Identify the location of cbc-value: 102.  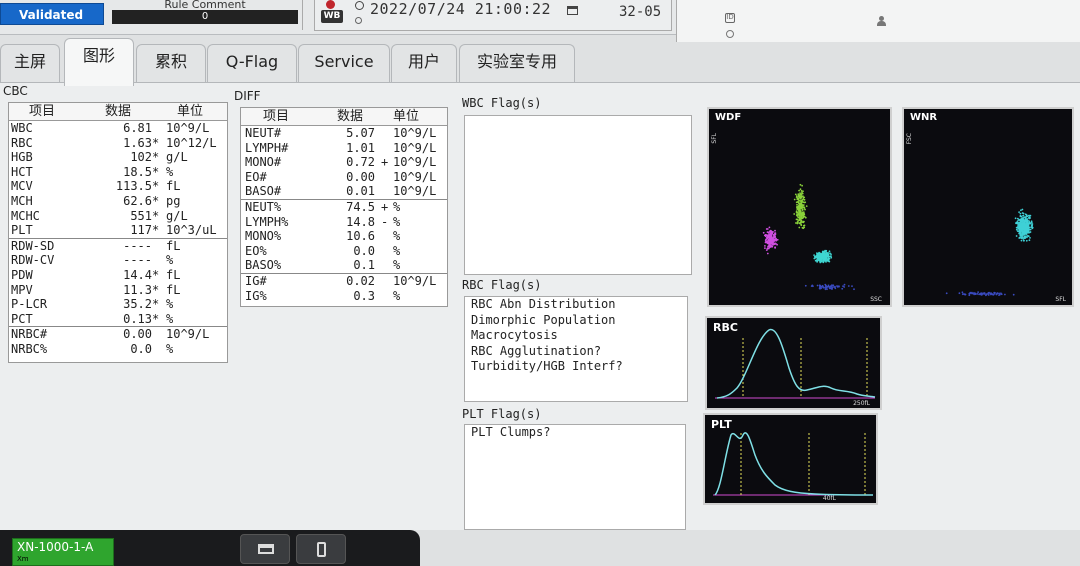
(141, 157).